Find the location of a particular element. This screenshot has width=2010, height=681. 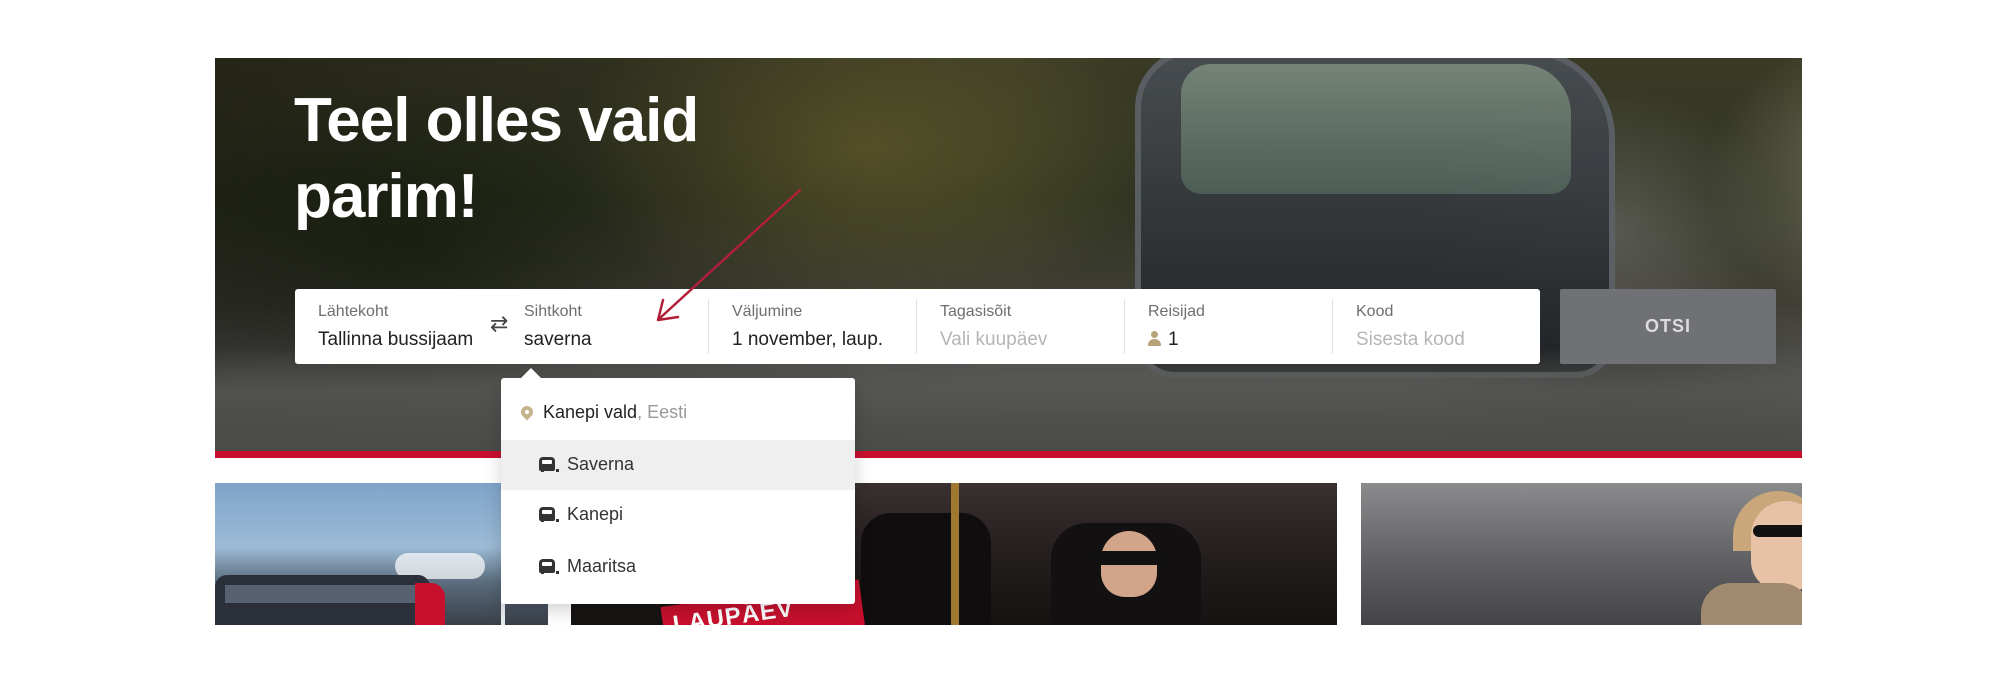

person-icon is located at coordinates (1154, 338).